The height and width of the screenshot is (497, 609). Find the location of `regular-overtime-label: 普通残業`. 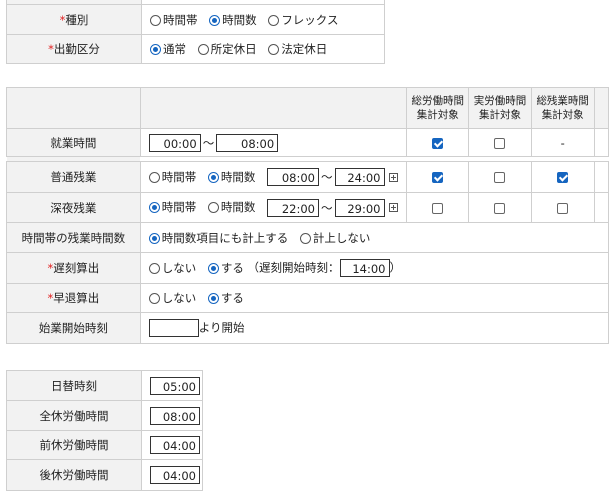

regular-overtime-label: 普通残業 is located at coordinates (73, 177).